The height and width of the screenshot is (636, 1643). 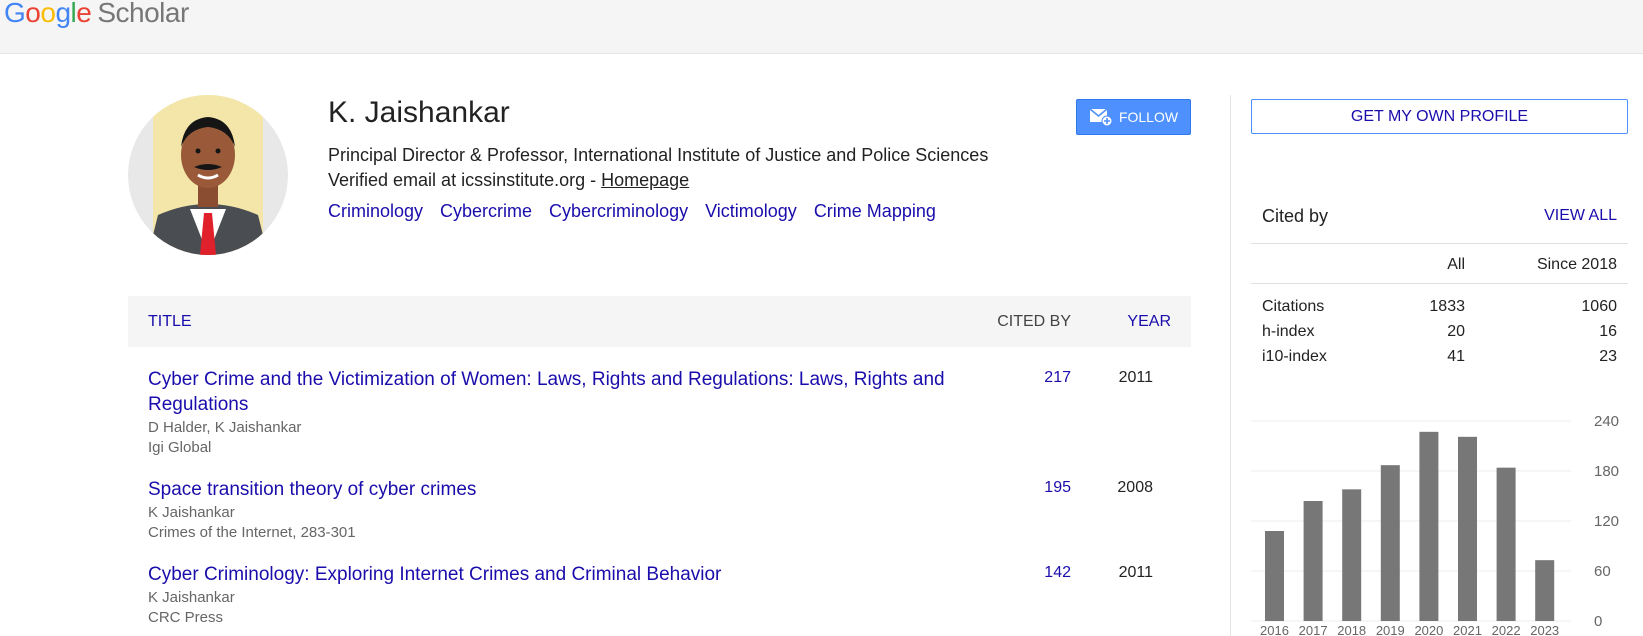 I want to click on article-venue: CRC Press, so click(x=186, y=617).